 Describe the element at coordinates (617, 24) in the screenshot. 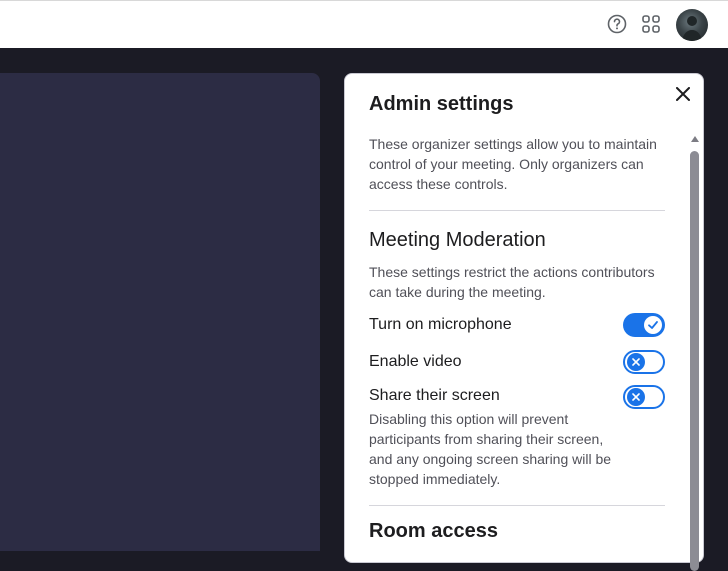

I see `help-icon` at that location.